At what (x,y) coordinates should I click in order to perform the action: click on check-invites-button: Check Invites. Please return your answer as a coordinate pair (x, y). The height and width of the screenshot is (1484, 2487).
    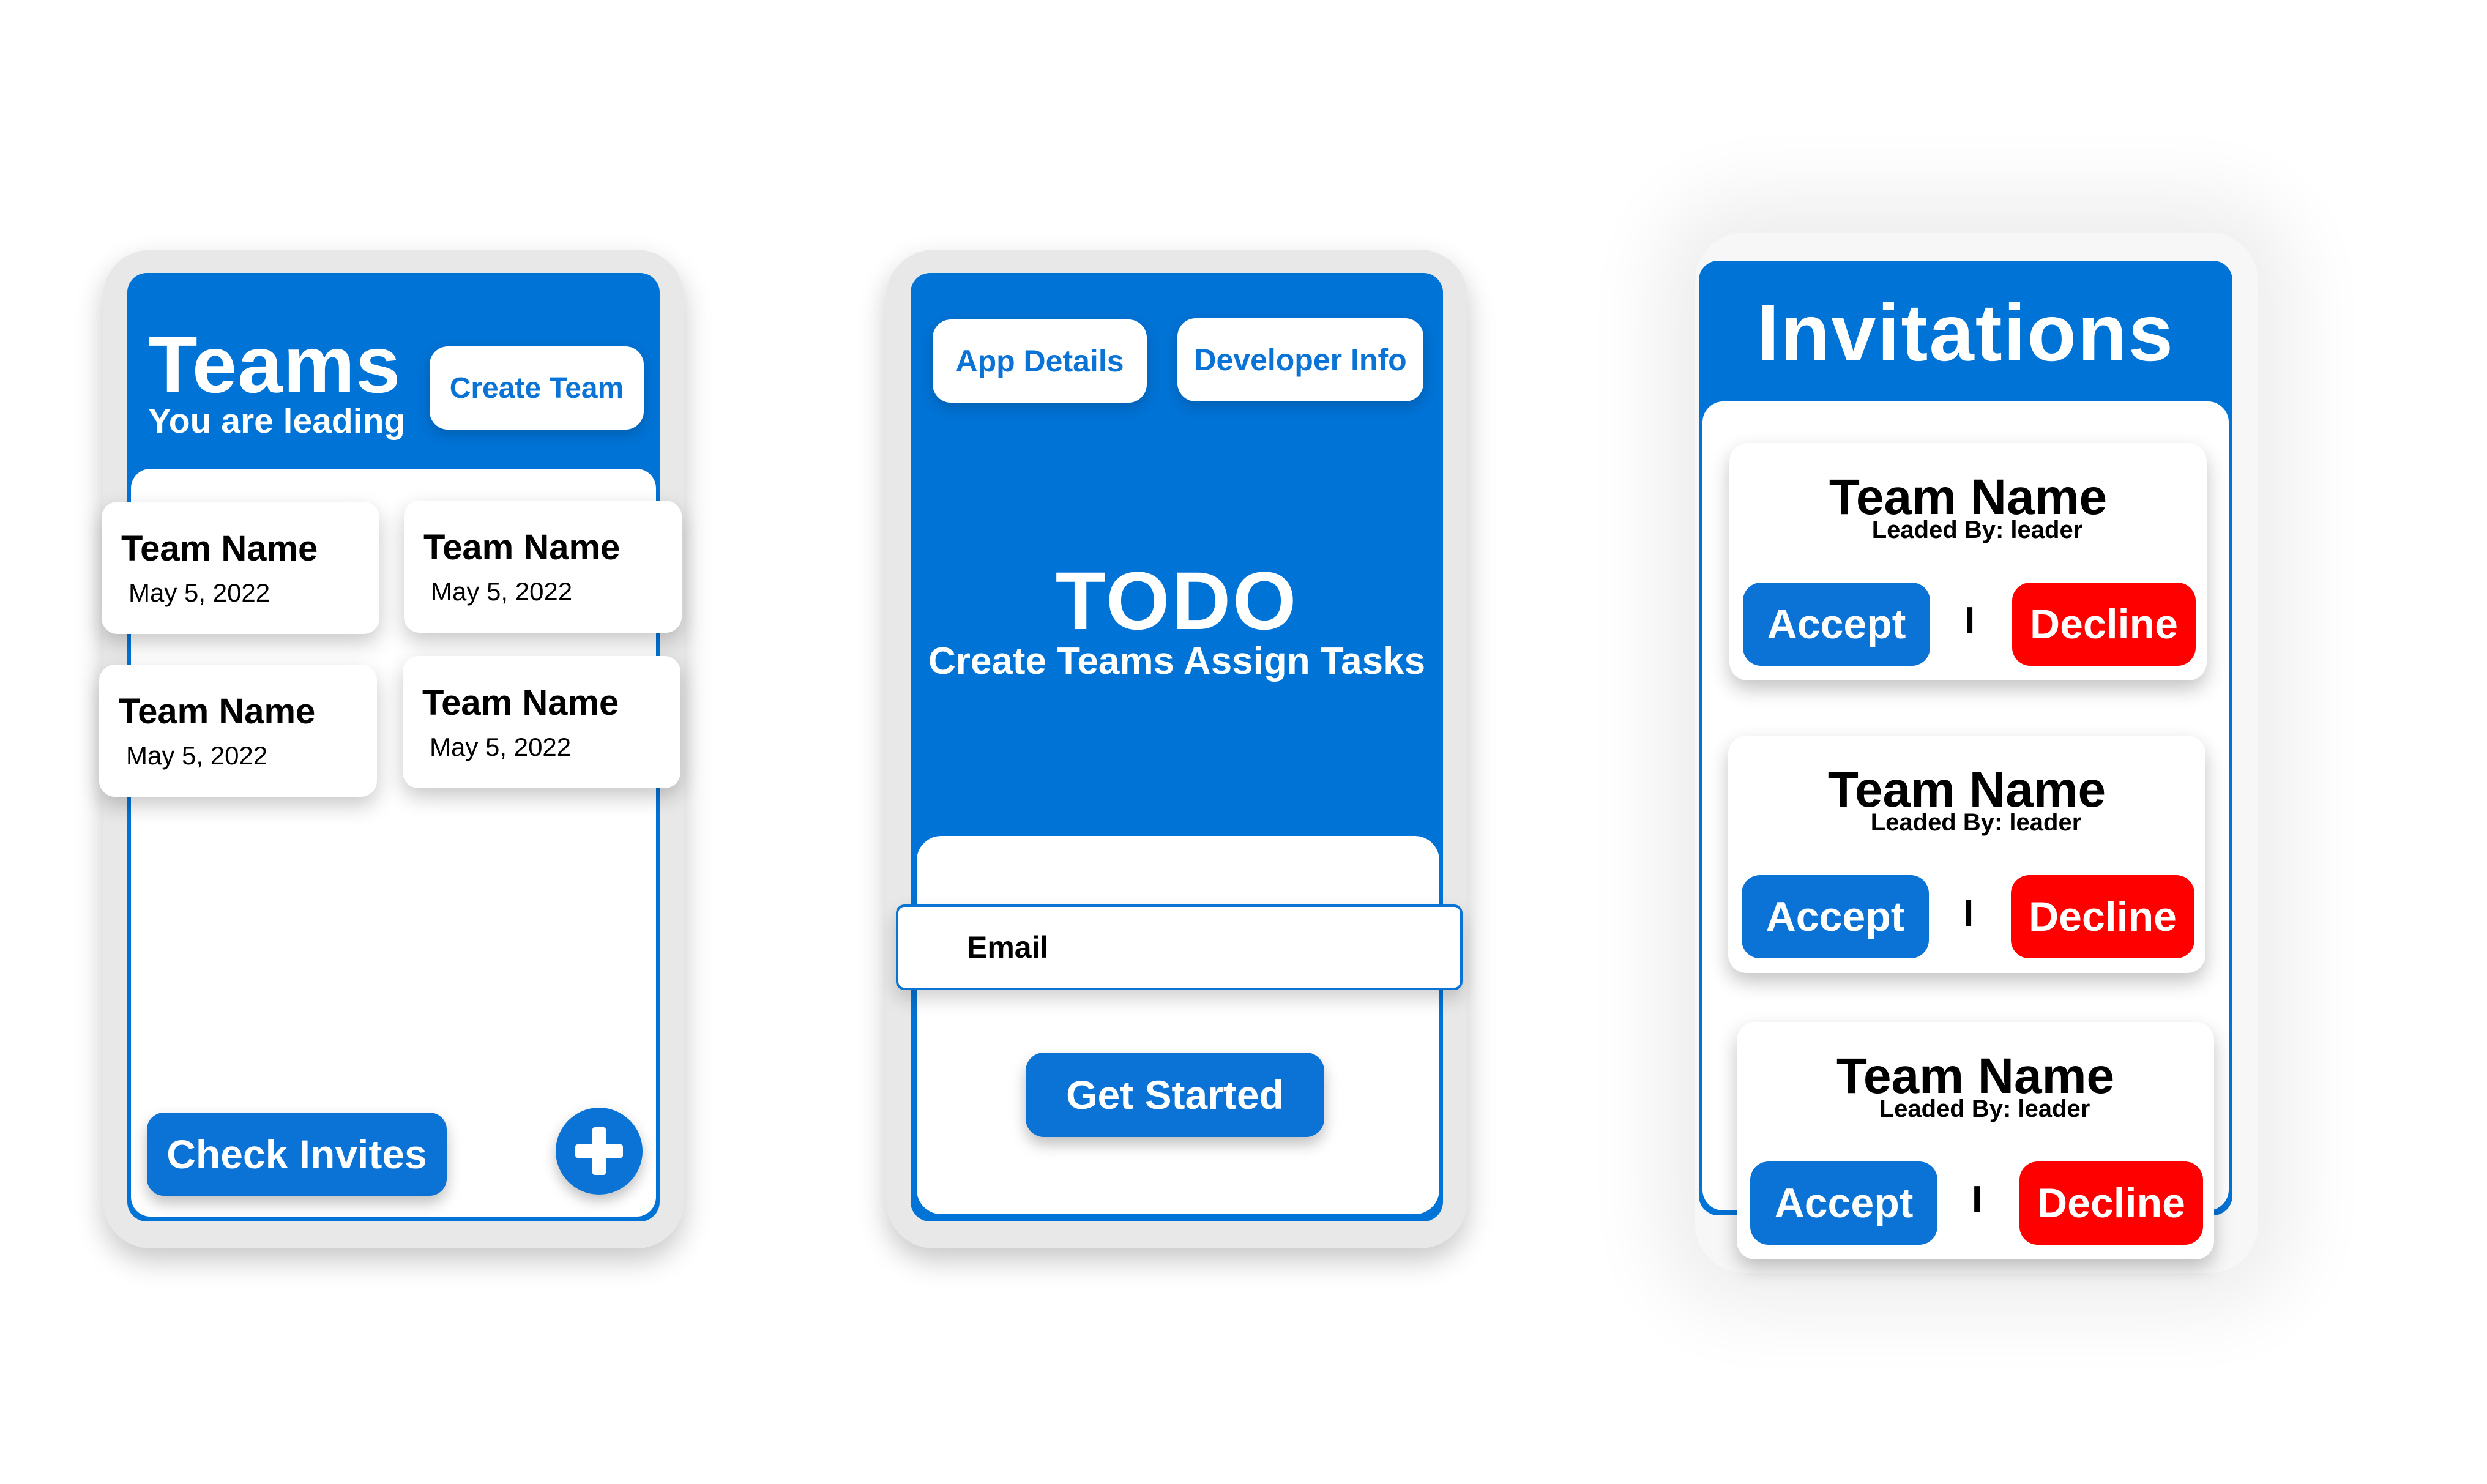
    Looking at the image, I should click on (297, 1154).